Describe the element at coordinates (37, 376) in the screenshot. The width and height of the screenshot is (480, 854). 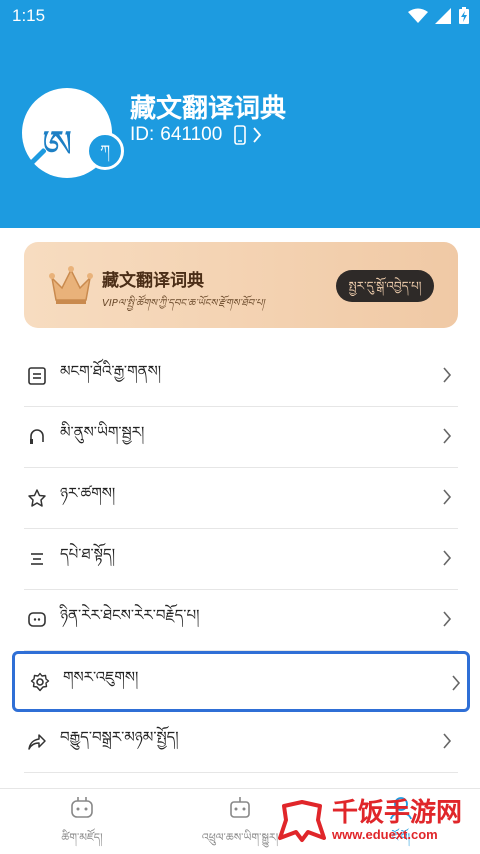
I see `document-icon` at that location.